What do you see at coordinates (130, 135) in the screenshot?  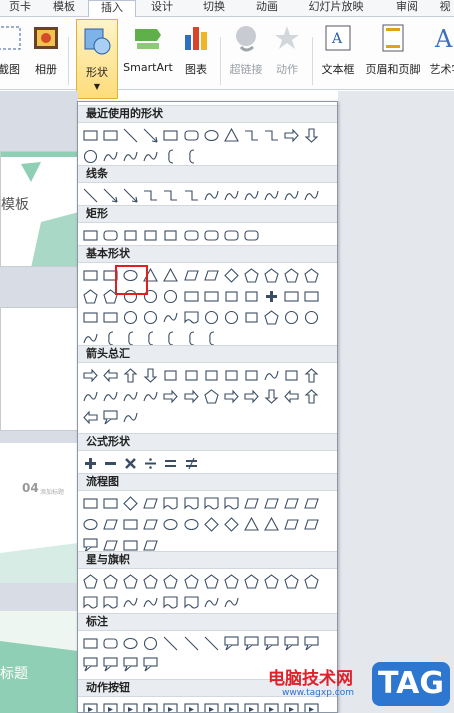 I see `shape-line-icon` at bounding box center [130, 135].